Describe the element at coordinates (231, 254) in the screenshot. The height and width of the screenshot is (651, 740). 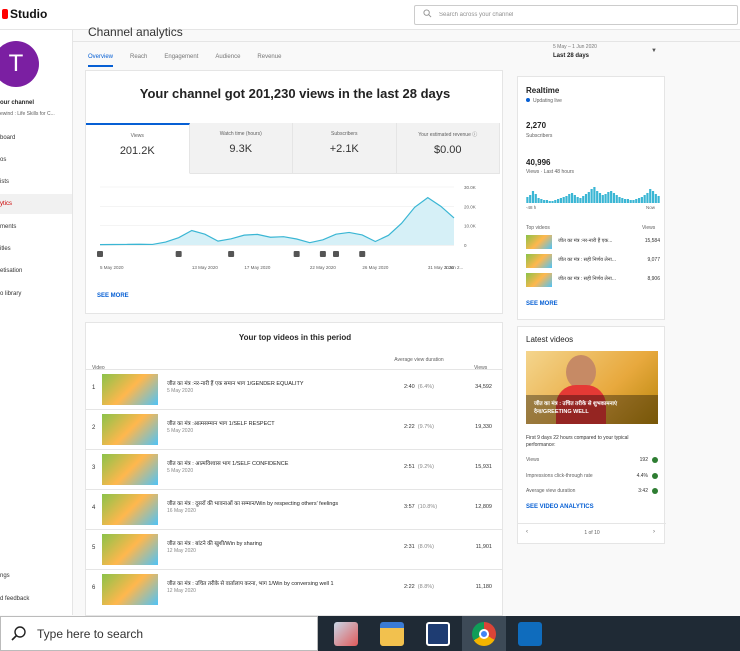
I see `event-marker-icon` at that location.